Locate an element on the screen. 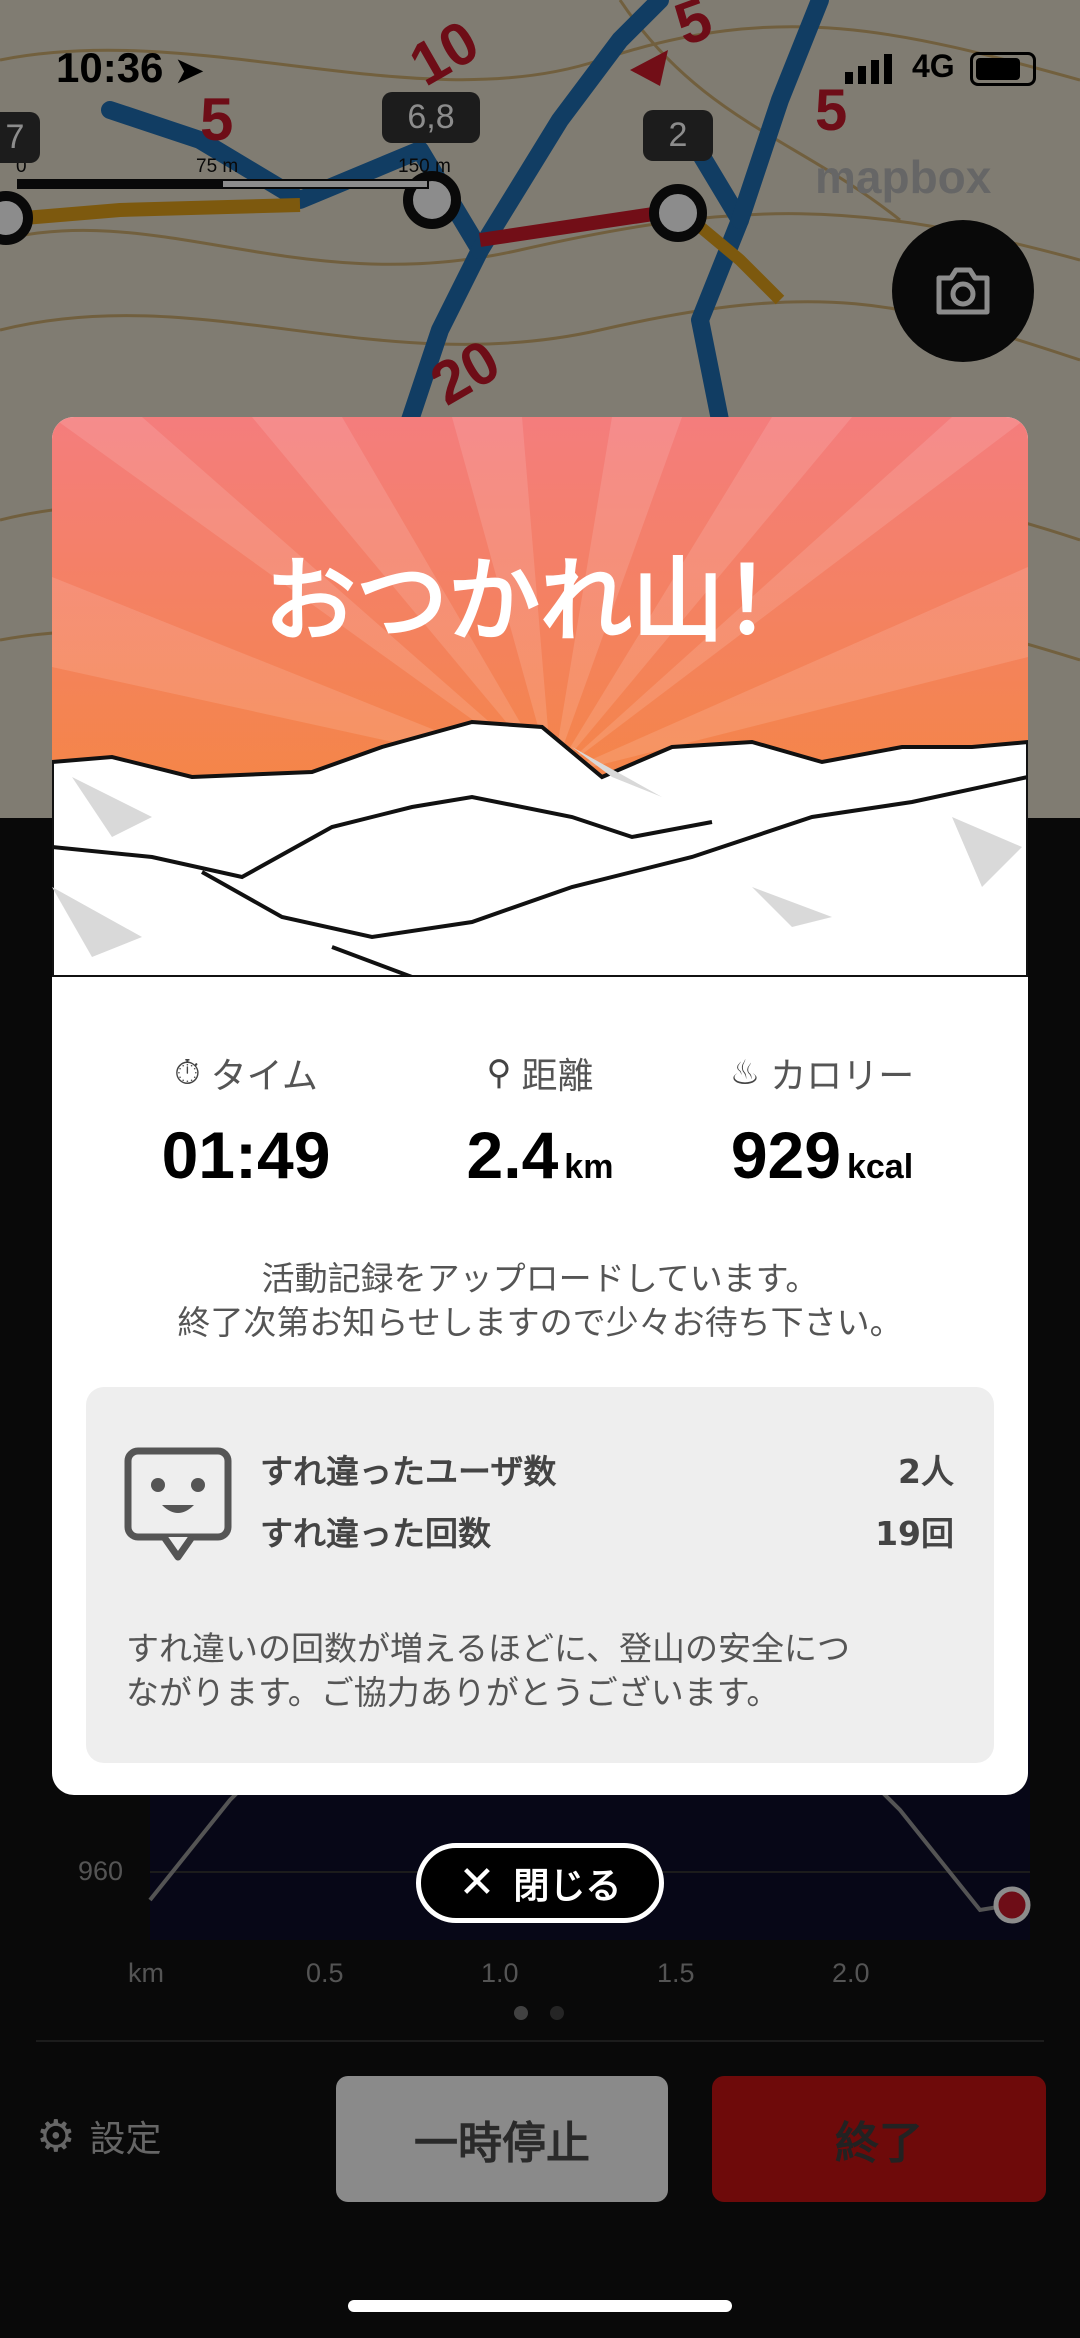 The image size is (1080, 2338). stat-distance-value: 2.4 is located at coordinates (512, 1155).